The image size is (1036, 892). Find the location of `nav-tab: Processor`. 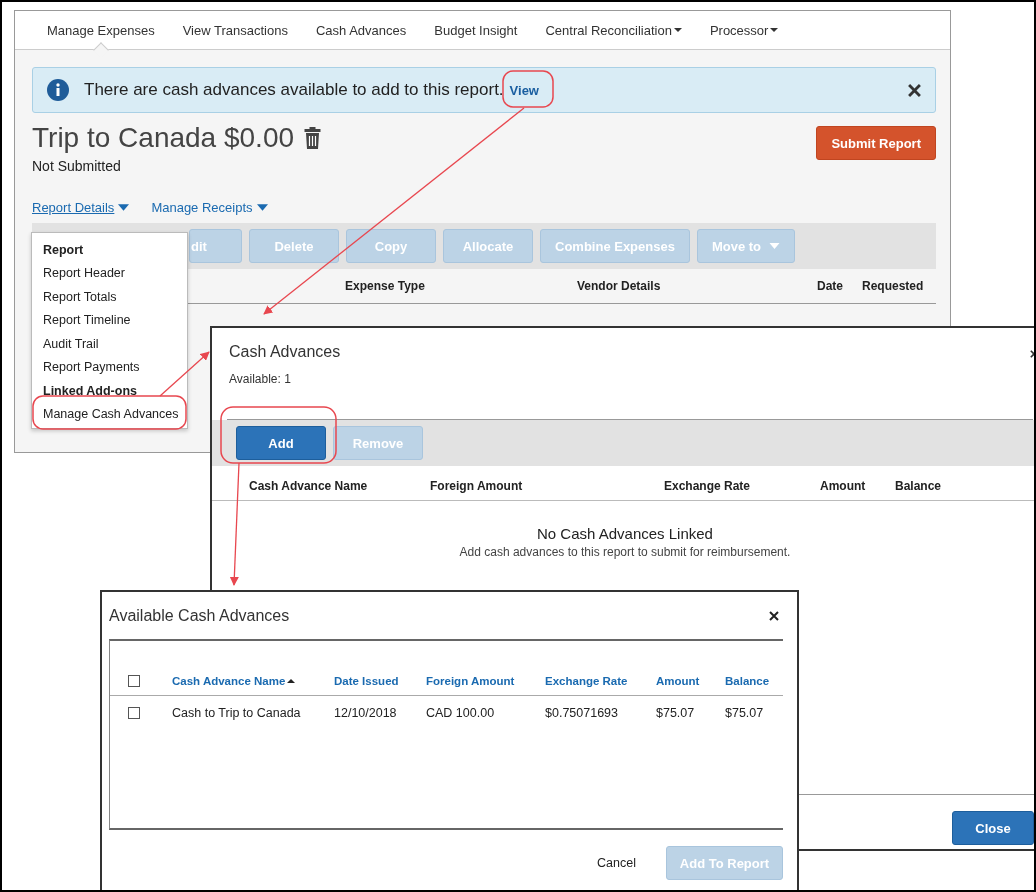

nav-tab: Processor is located at coordinates (744, 30).